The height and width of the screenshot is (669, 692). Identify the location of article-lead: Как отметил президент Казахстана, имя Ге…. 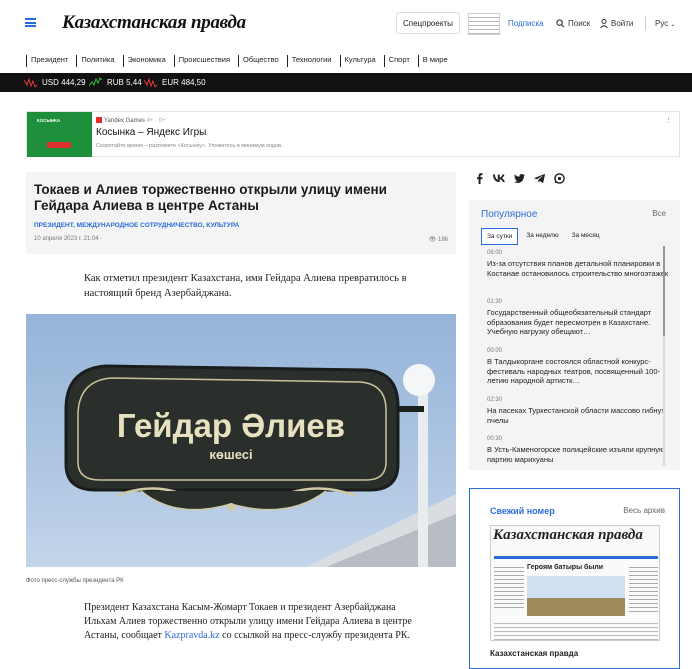
(245, 286).